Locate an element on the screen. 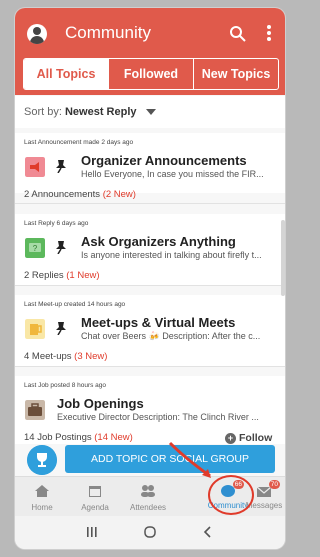 The height and width of the screenshot is (557, 320). nav-home: Home is located at coordinates (42, 497).